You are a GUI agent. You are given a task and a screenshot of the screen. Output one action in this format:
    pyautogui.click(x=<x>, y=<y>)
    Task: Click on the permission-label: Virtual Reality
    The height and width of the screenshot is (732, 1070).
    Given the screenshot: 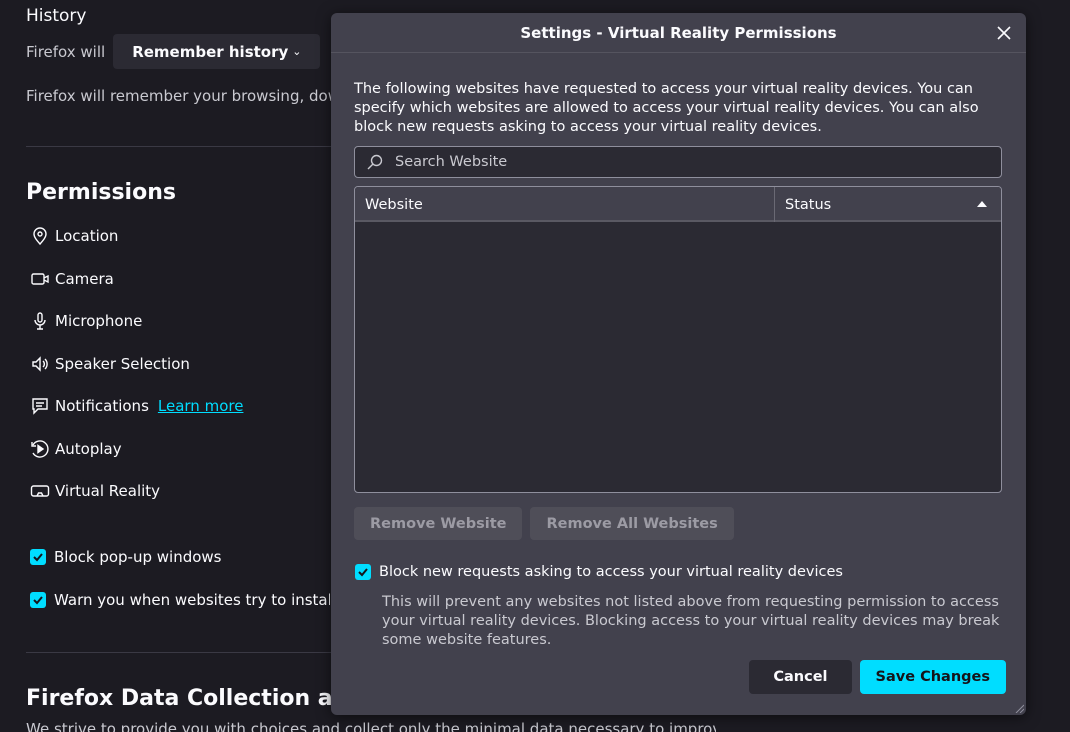 What is the action you would take?
    pyautogui.click(x=108, y=491)
    